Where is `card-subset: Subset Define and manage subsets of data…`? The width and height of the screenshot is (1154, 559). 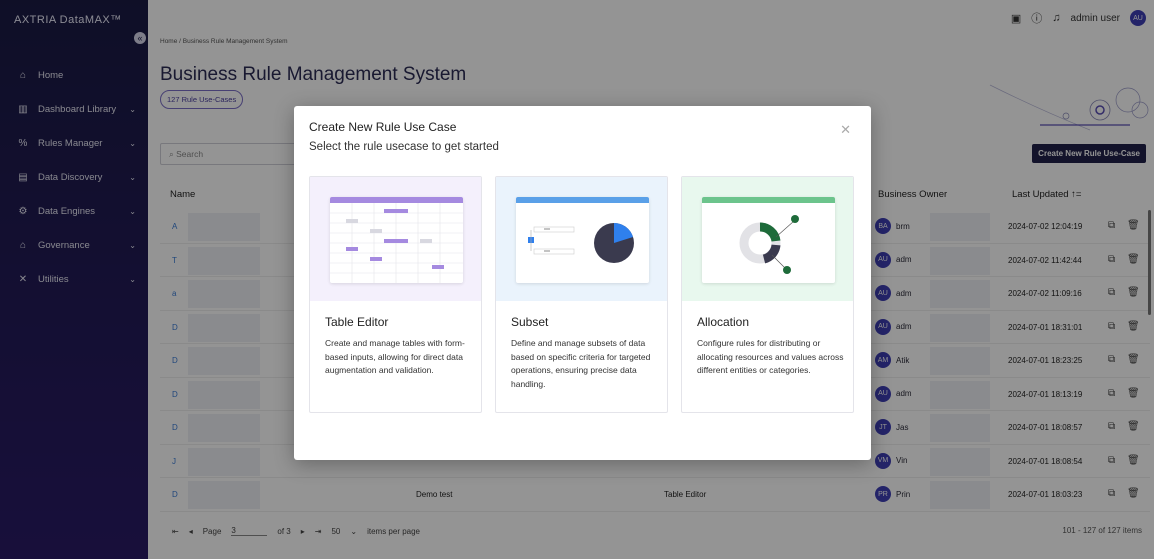
card-subset: Subset Define and manage subsets of data… is located at coordinates (581, 294).